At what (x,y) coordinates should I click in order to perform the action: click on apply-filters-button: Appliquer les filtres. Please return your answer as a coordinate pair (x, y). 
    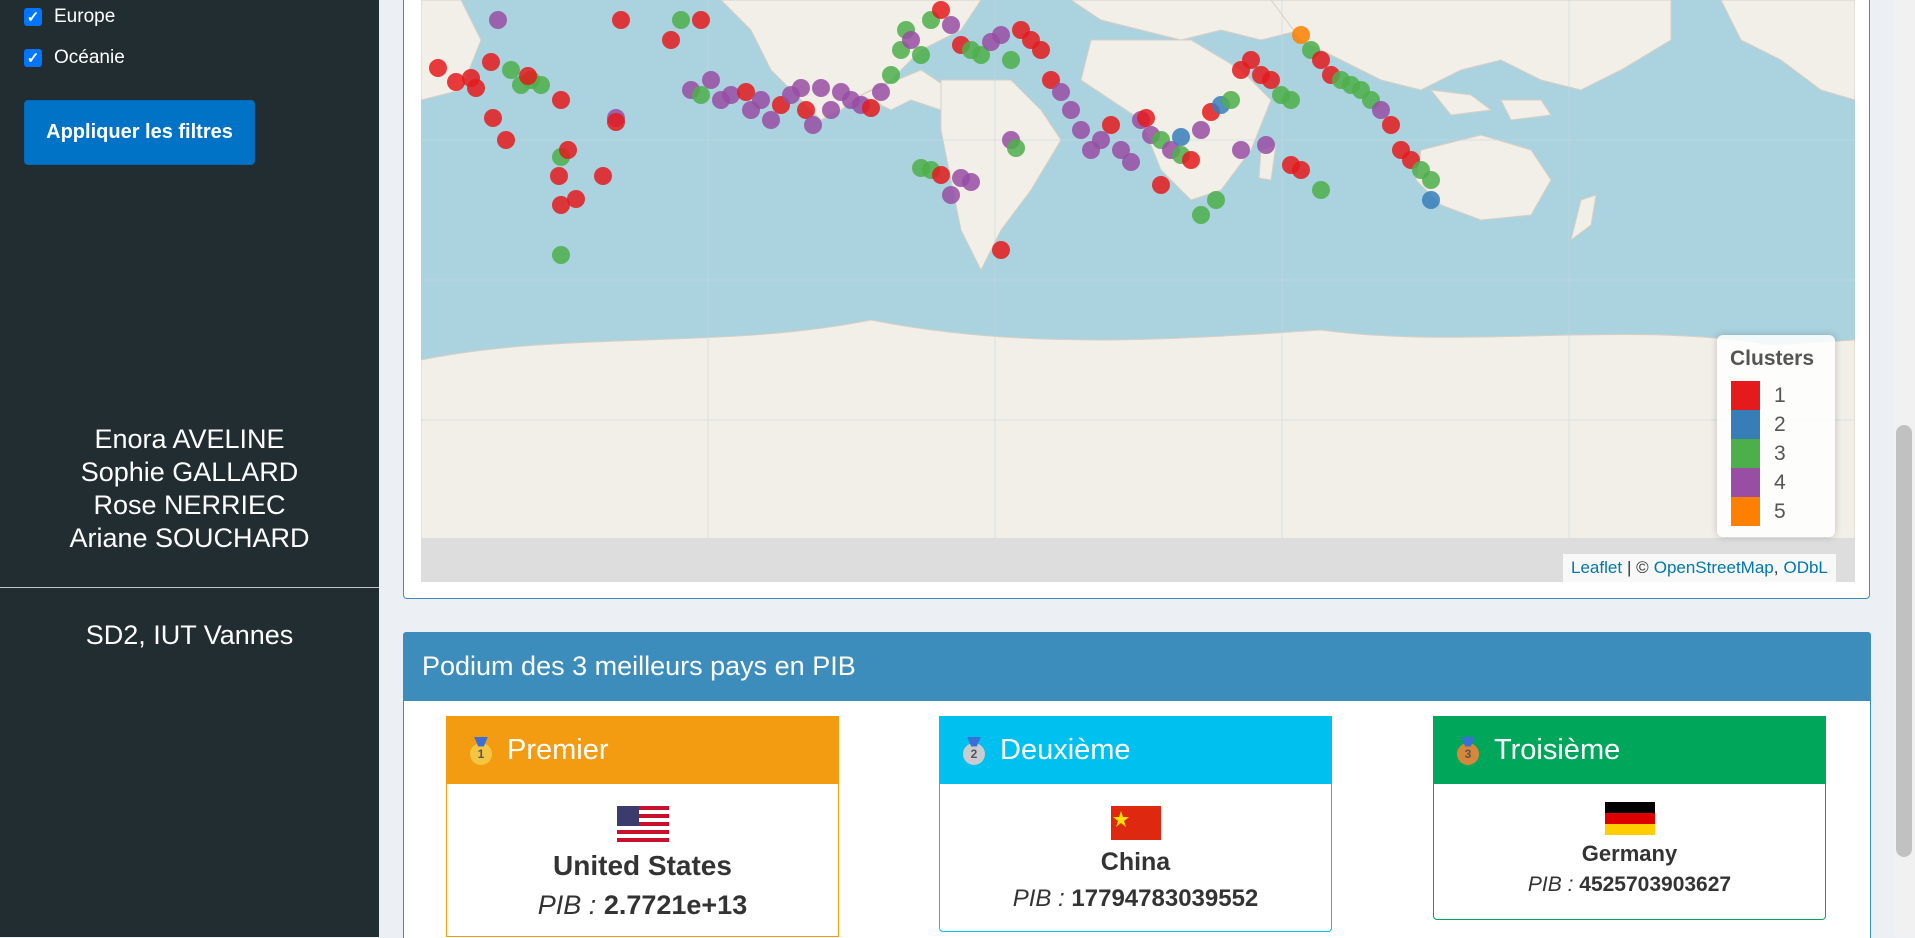
    Looking at the image, I should click on (139, 132).